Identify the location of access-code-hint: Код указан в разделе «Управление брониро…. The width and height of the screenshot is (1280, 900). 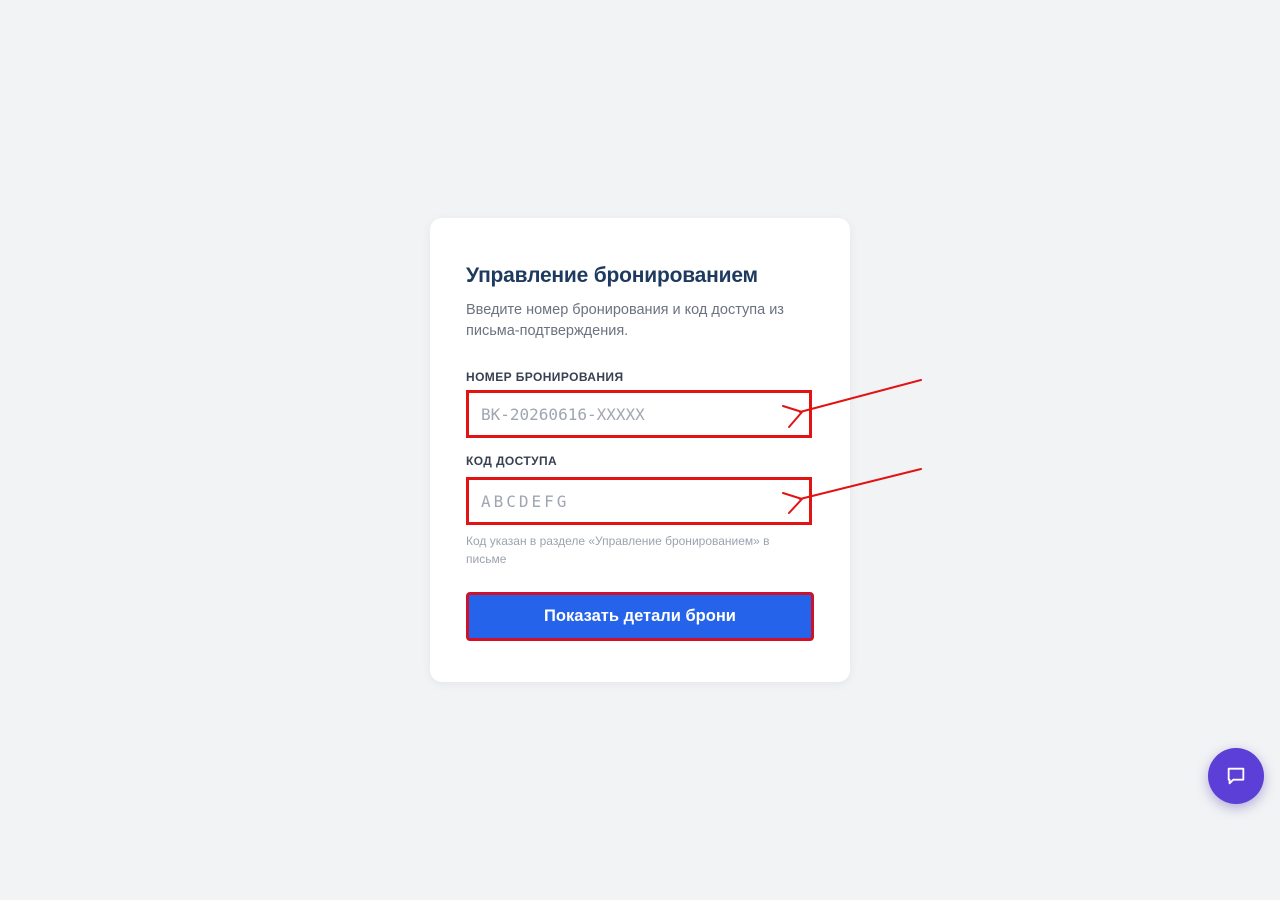
(618, 550).